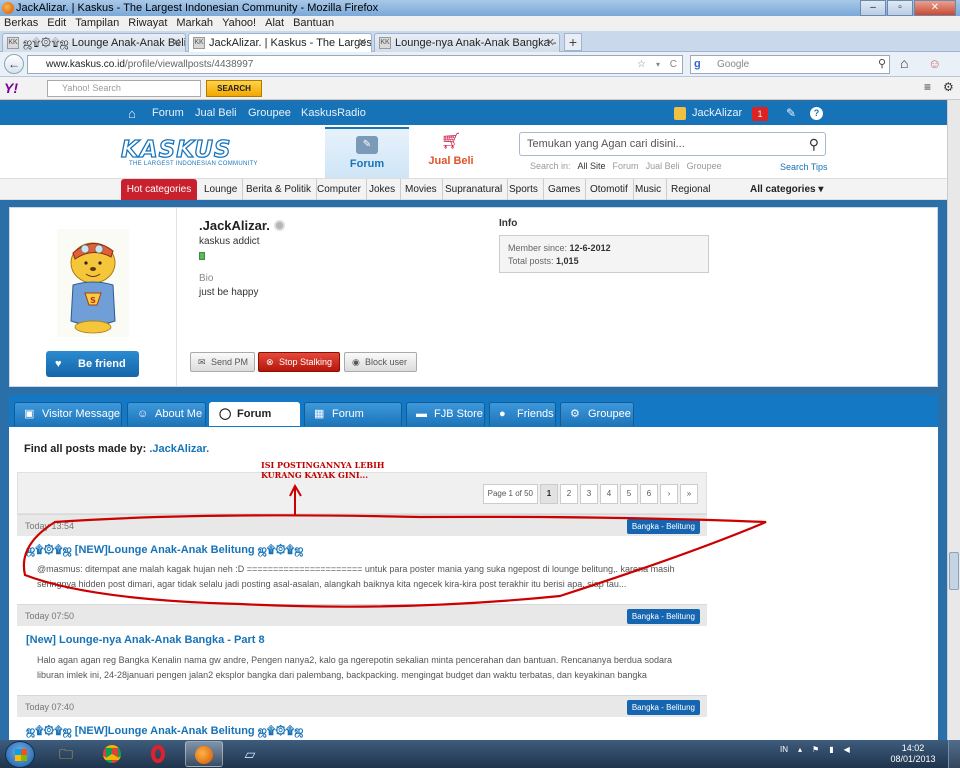 The width and height of the screenshot is (960, 768). I want to click on notification-badge: 1, so click(760, 114).